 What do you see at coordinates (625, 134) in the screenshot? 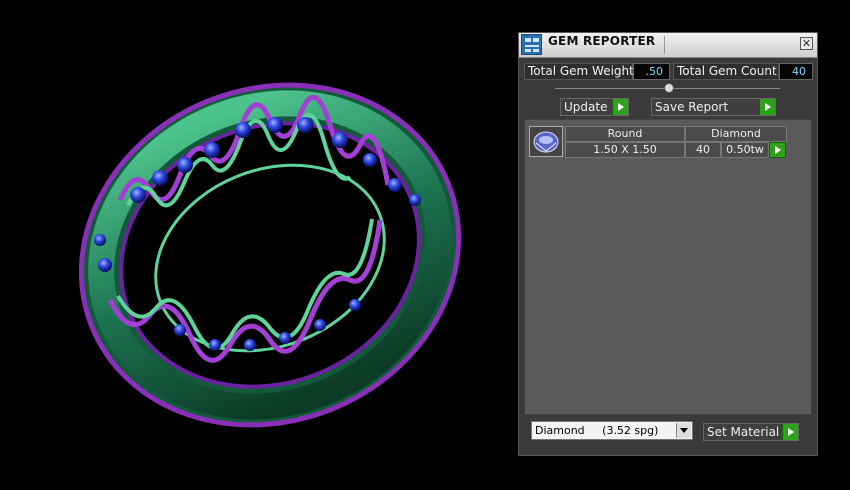
I see `gem-shape: Round` at bounding box center [625, 134].